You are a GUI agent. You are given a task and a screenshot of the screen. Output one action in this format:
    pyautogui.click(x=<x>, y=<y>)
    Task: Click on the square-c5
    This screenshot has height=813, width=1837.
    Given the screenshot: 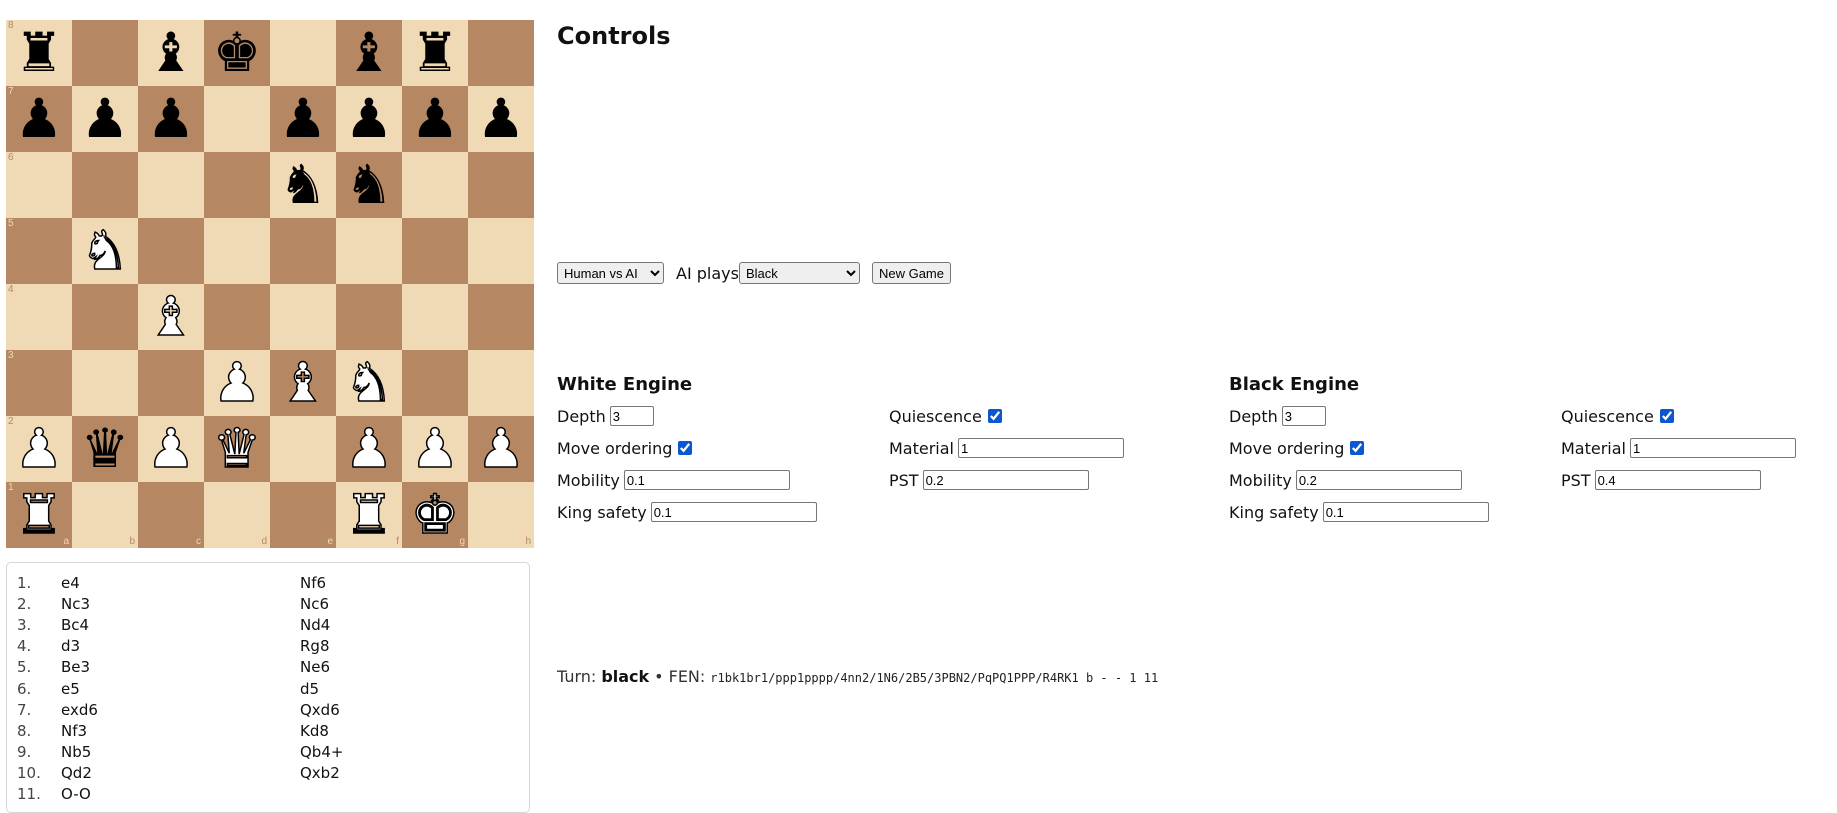 What is the action you would take?
    pyautogui.click(x=171, y=251)
    